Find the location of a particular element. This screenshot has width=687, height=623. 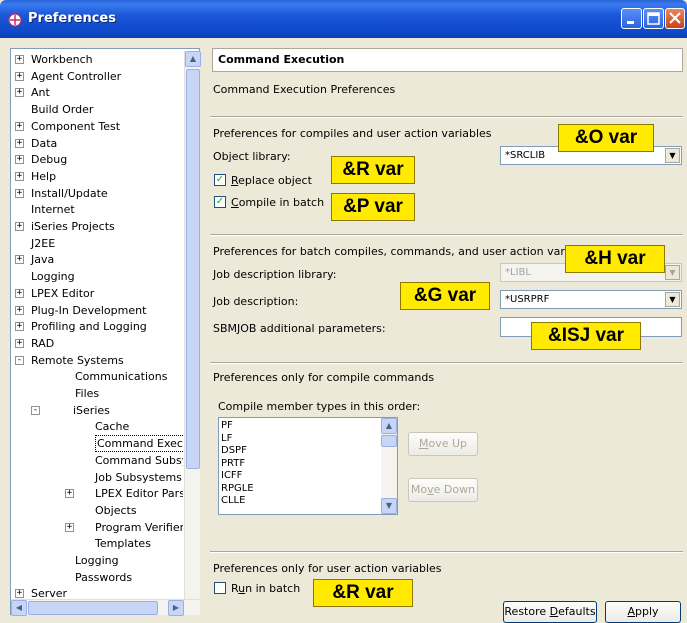

tree-item: + Data is located at coordinates (97, 143).